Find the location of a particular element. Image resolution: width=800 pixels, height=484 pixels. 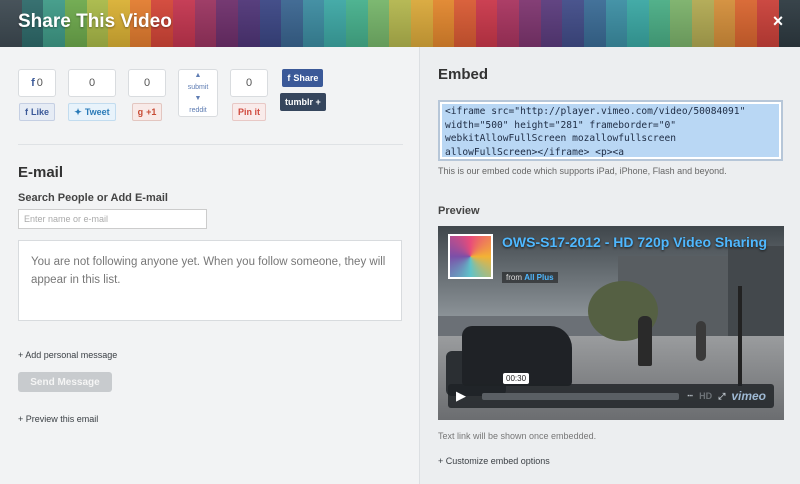

pinterest-pin: 0 Pin it is located at coordinates (249, 95).